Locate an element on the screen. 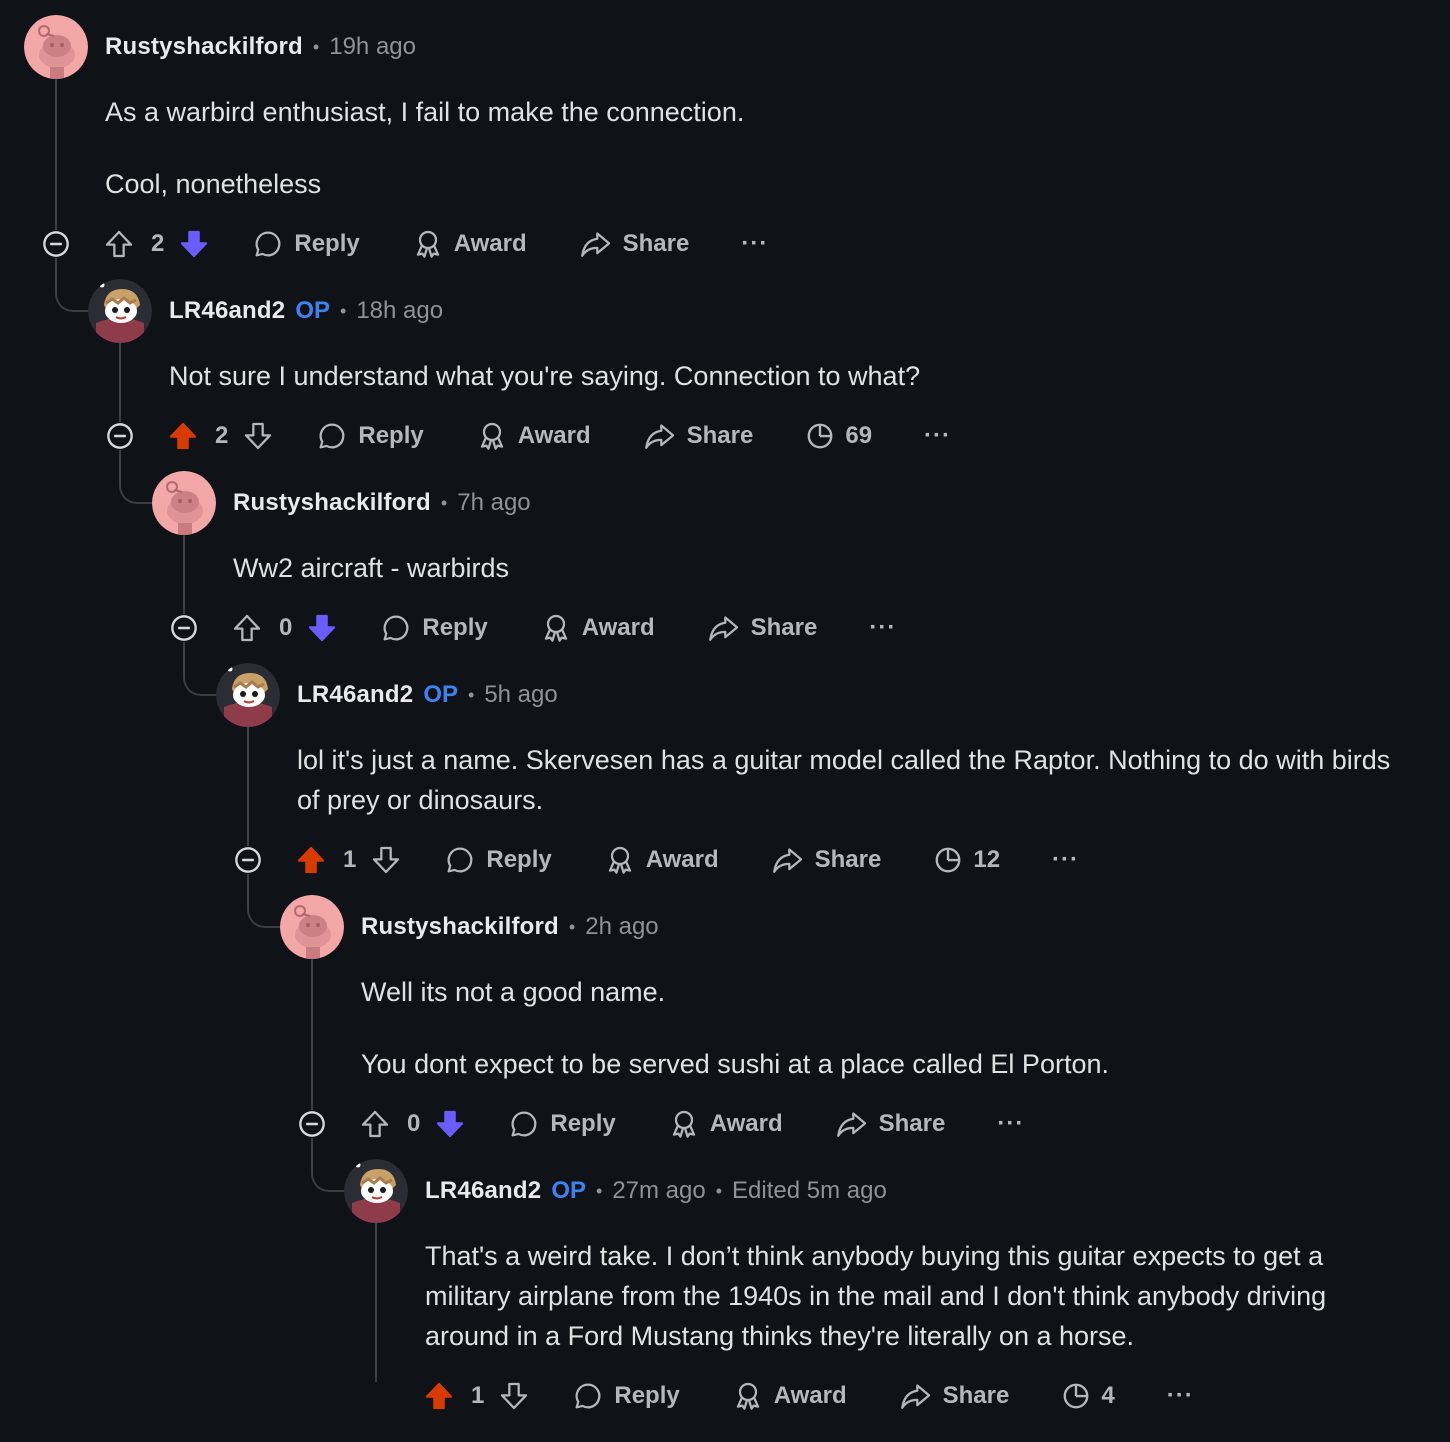 The image size is (1450, 1442). comment-actions: 0 Reply Award Share ··· is located at coordinates (563, 628).